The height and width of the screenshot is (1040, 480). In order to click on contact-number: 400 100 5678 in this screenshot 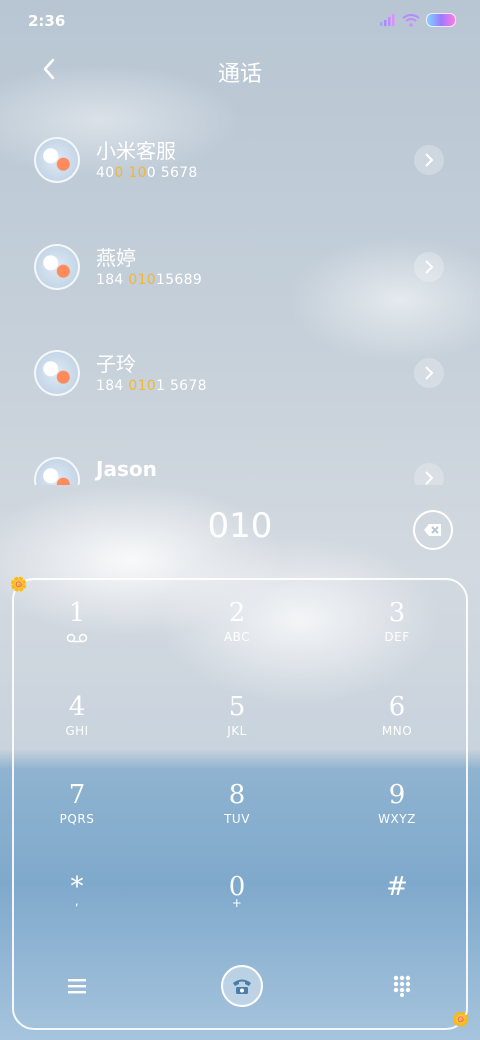, I will do `click(147, 173)`.